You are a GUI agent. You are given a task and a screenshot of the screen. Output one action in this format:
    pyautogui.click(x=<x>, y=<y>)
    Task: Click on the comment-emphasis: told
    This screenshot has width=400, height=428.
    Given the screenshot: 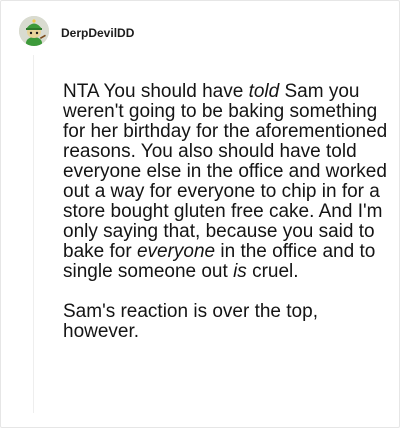 What is the action you would take?
    pyautogui.click(x=264, y=91)
    